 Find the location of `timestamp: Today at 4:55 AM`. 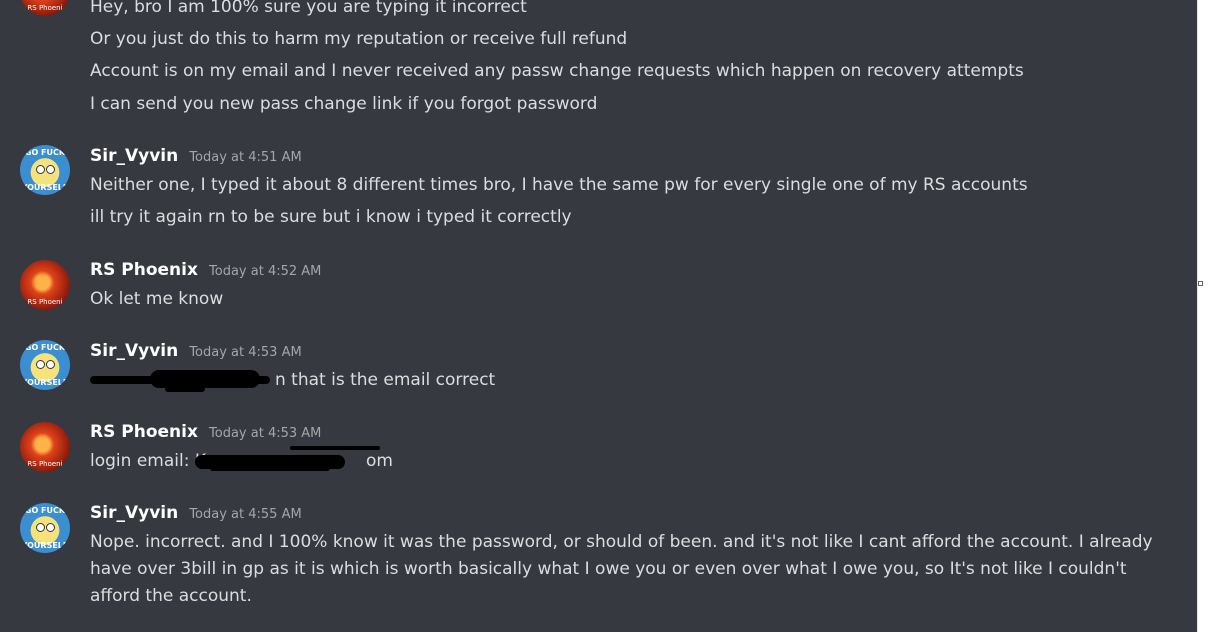

timestamp: Today at 4:55 AM is located at coordinates (245, 514).